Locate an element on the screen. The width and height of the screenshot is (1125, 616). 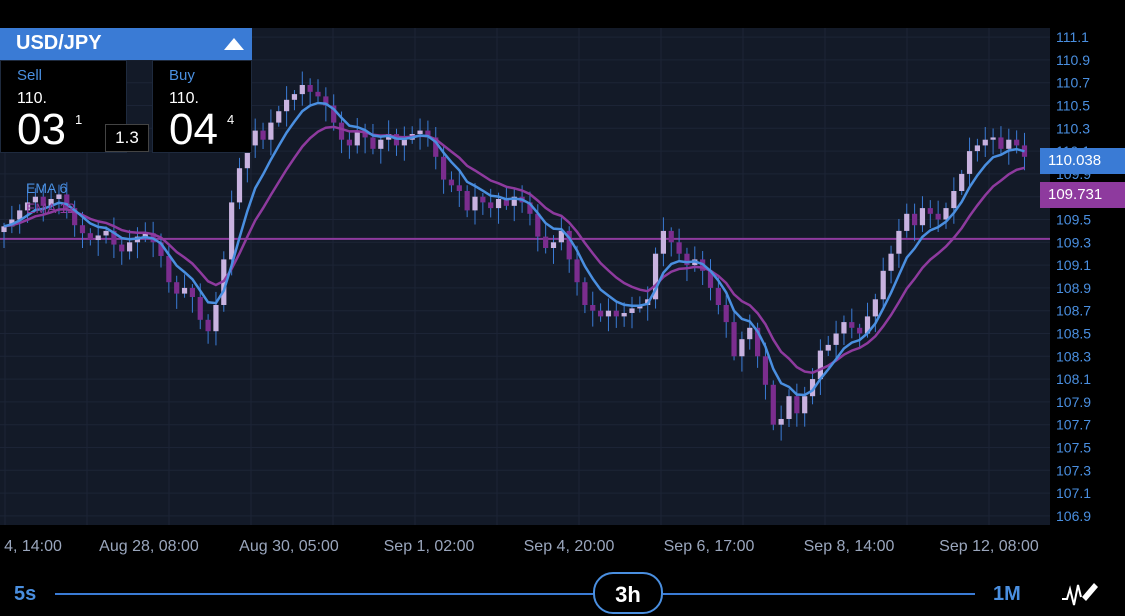
price-axis-label: 110.7 is located at coordinates (1073, 83).